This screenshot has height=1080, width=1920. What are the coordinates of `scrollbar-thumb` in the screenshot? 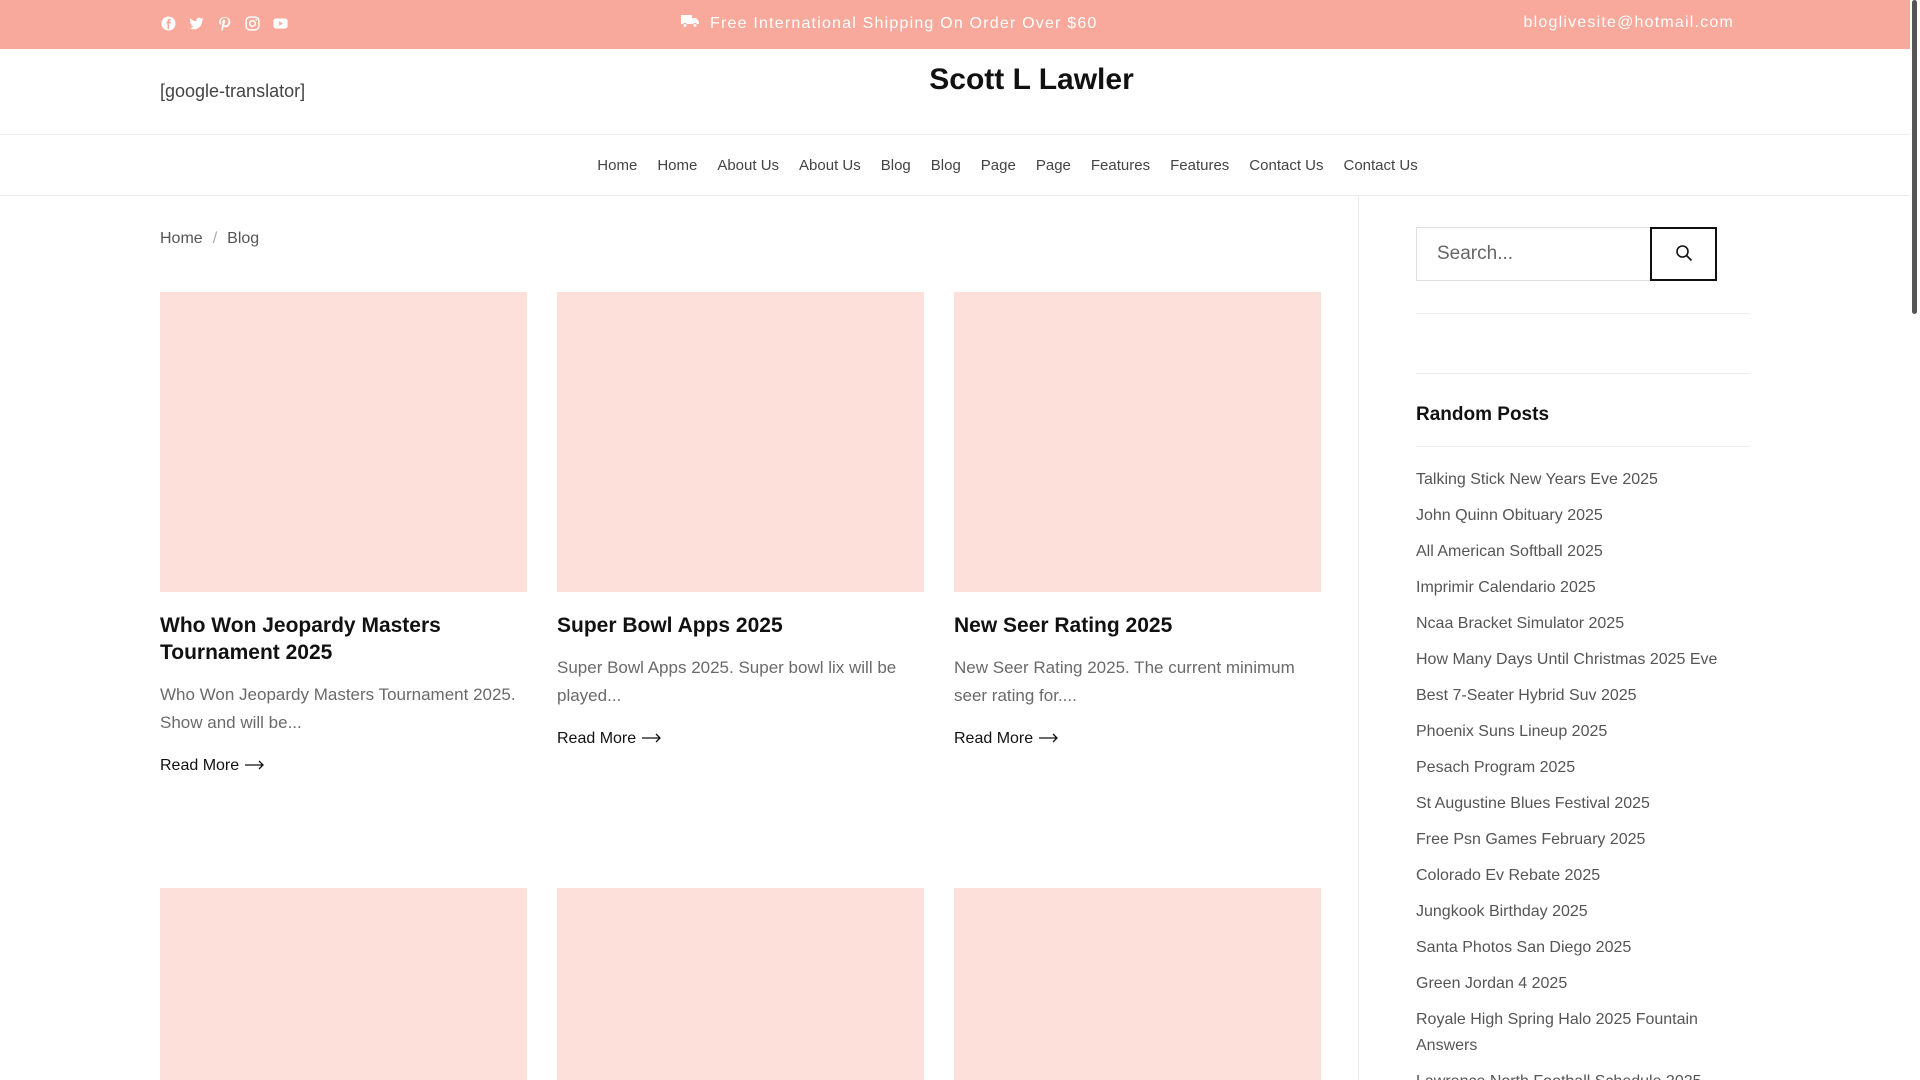 It's located at (1914, 157).